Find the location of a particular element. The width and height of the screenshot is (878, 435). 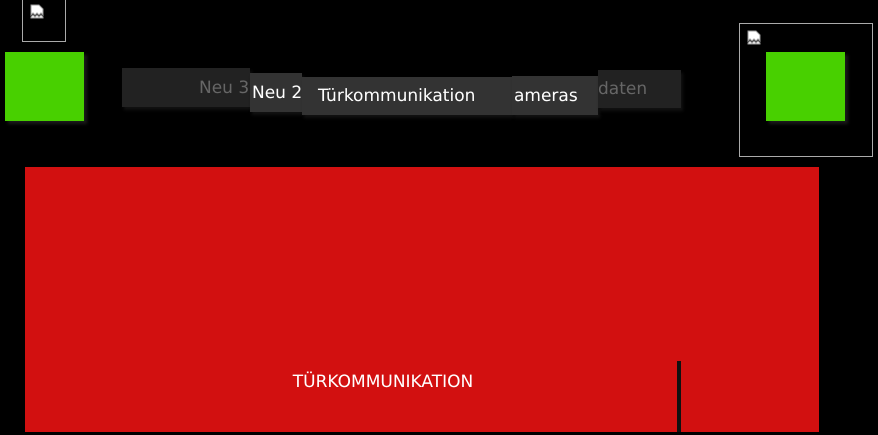

tab: Türkommunikation is located at coordinates (407, 96).